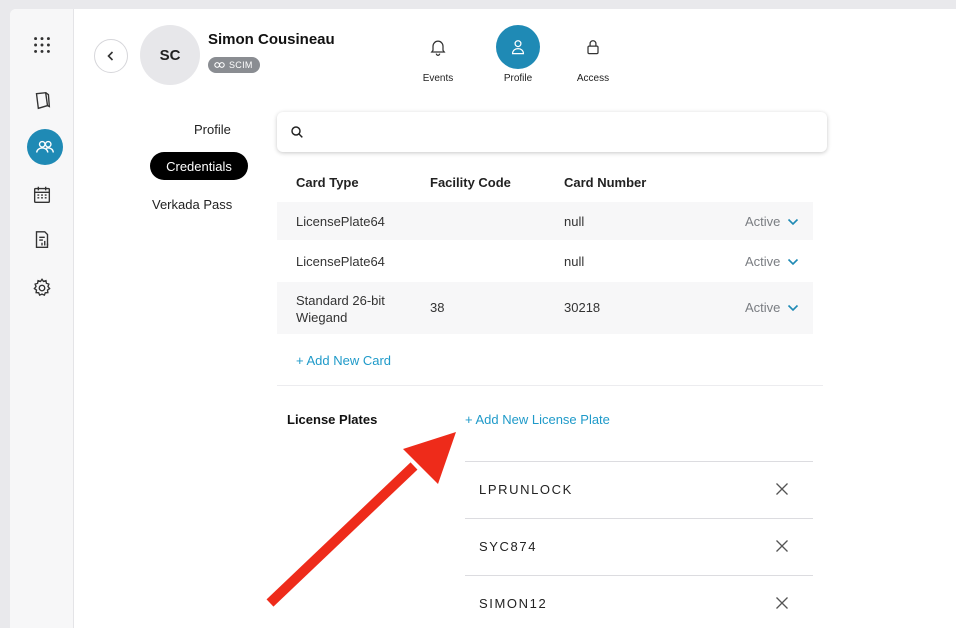 The image size is (956, 628). I want to click on table-row: Standard 26-bit Wiegand 38 30218 Active, so click(545, 308).